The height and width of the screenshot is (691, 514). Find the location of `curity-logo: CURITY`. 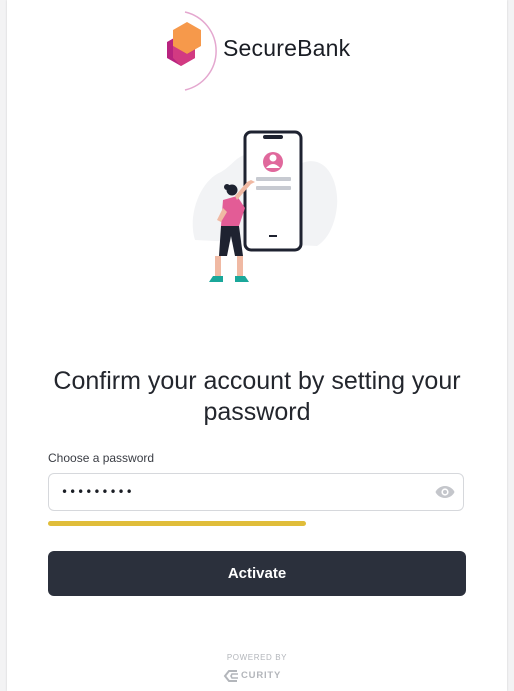

curity-logo: CURITY is located at coordinates (258, 676).